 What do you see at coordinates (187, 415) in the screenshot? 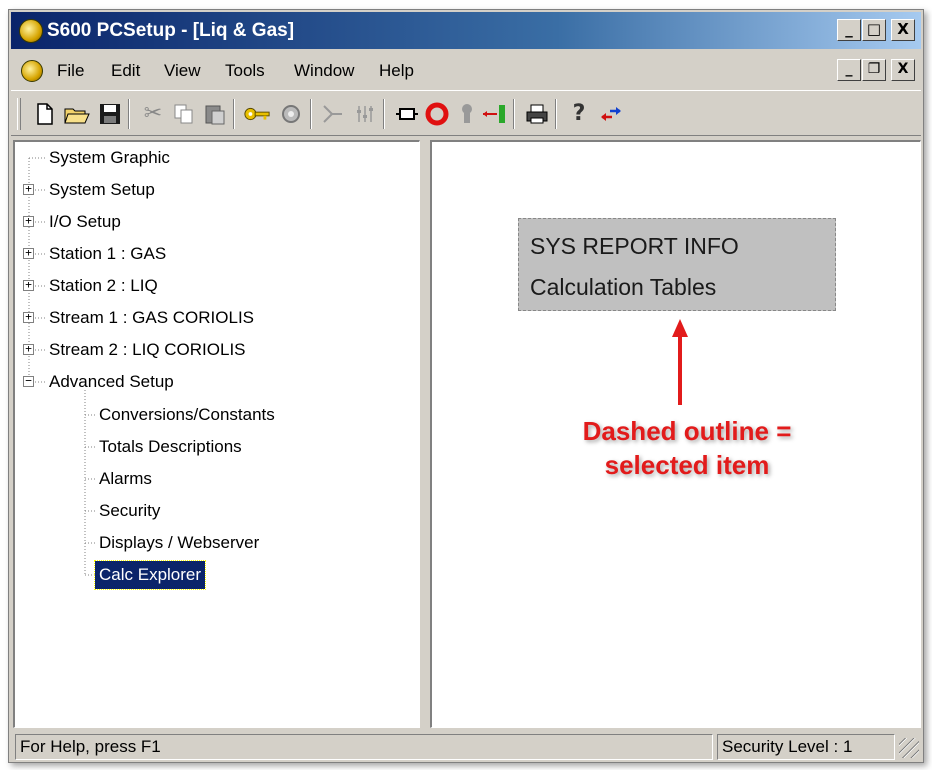
I see `tree-subitem: Conversions/Constants` at bounding box center [187, 415].